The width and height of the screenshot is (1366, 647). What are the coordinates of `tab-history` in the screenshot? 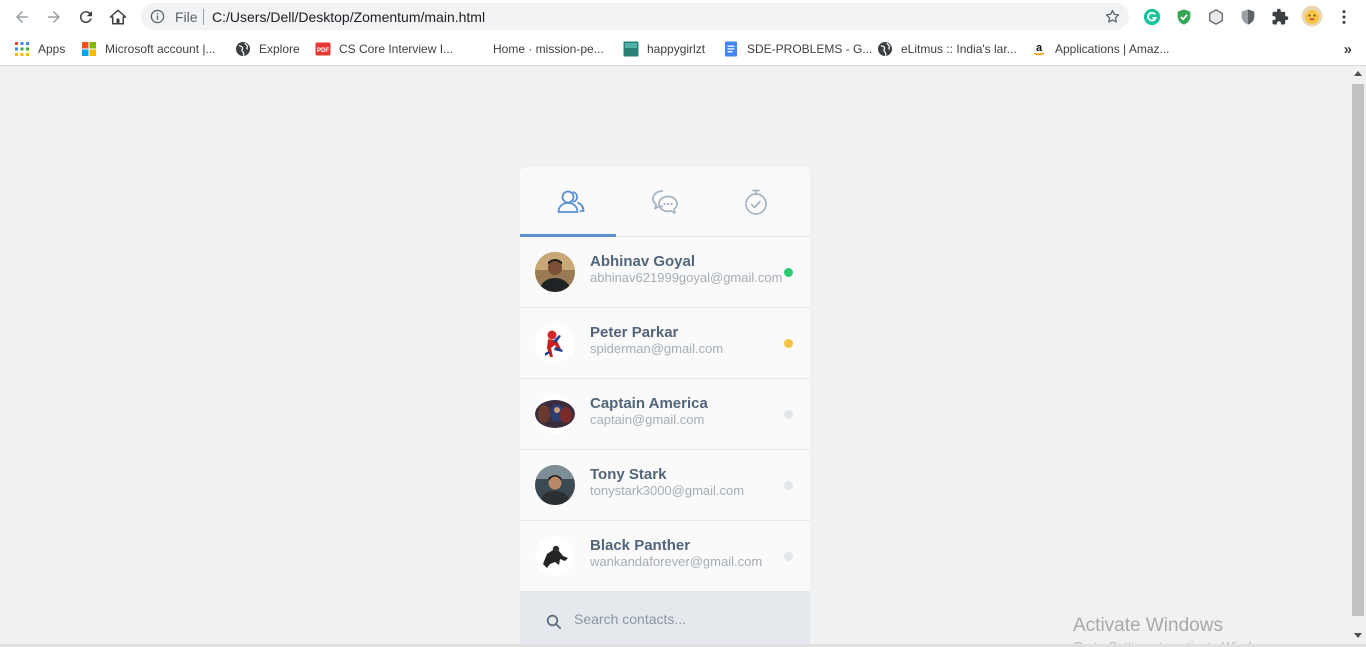 It's located at (756, 202).